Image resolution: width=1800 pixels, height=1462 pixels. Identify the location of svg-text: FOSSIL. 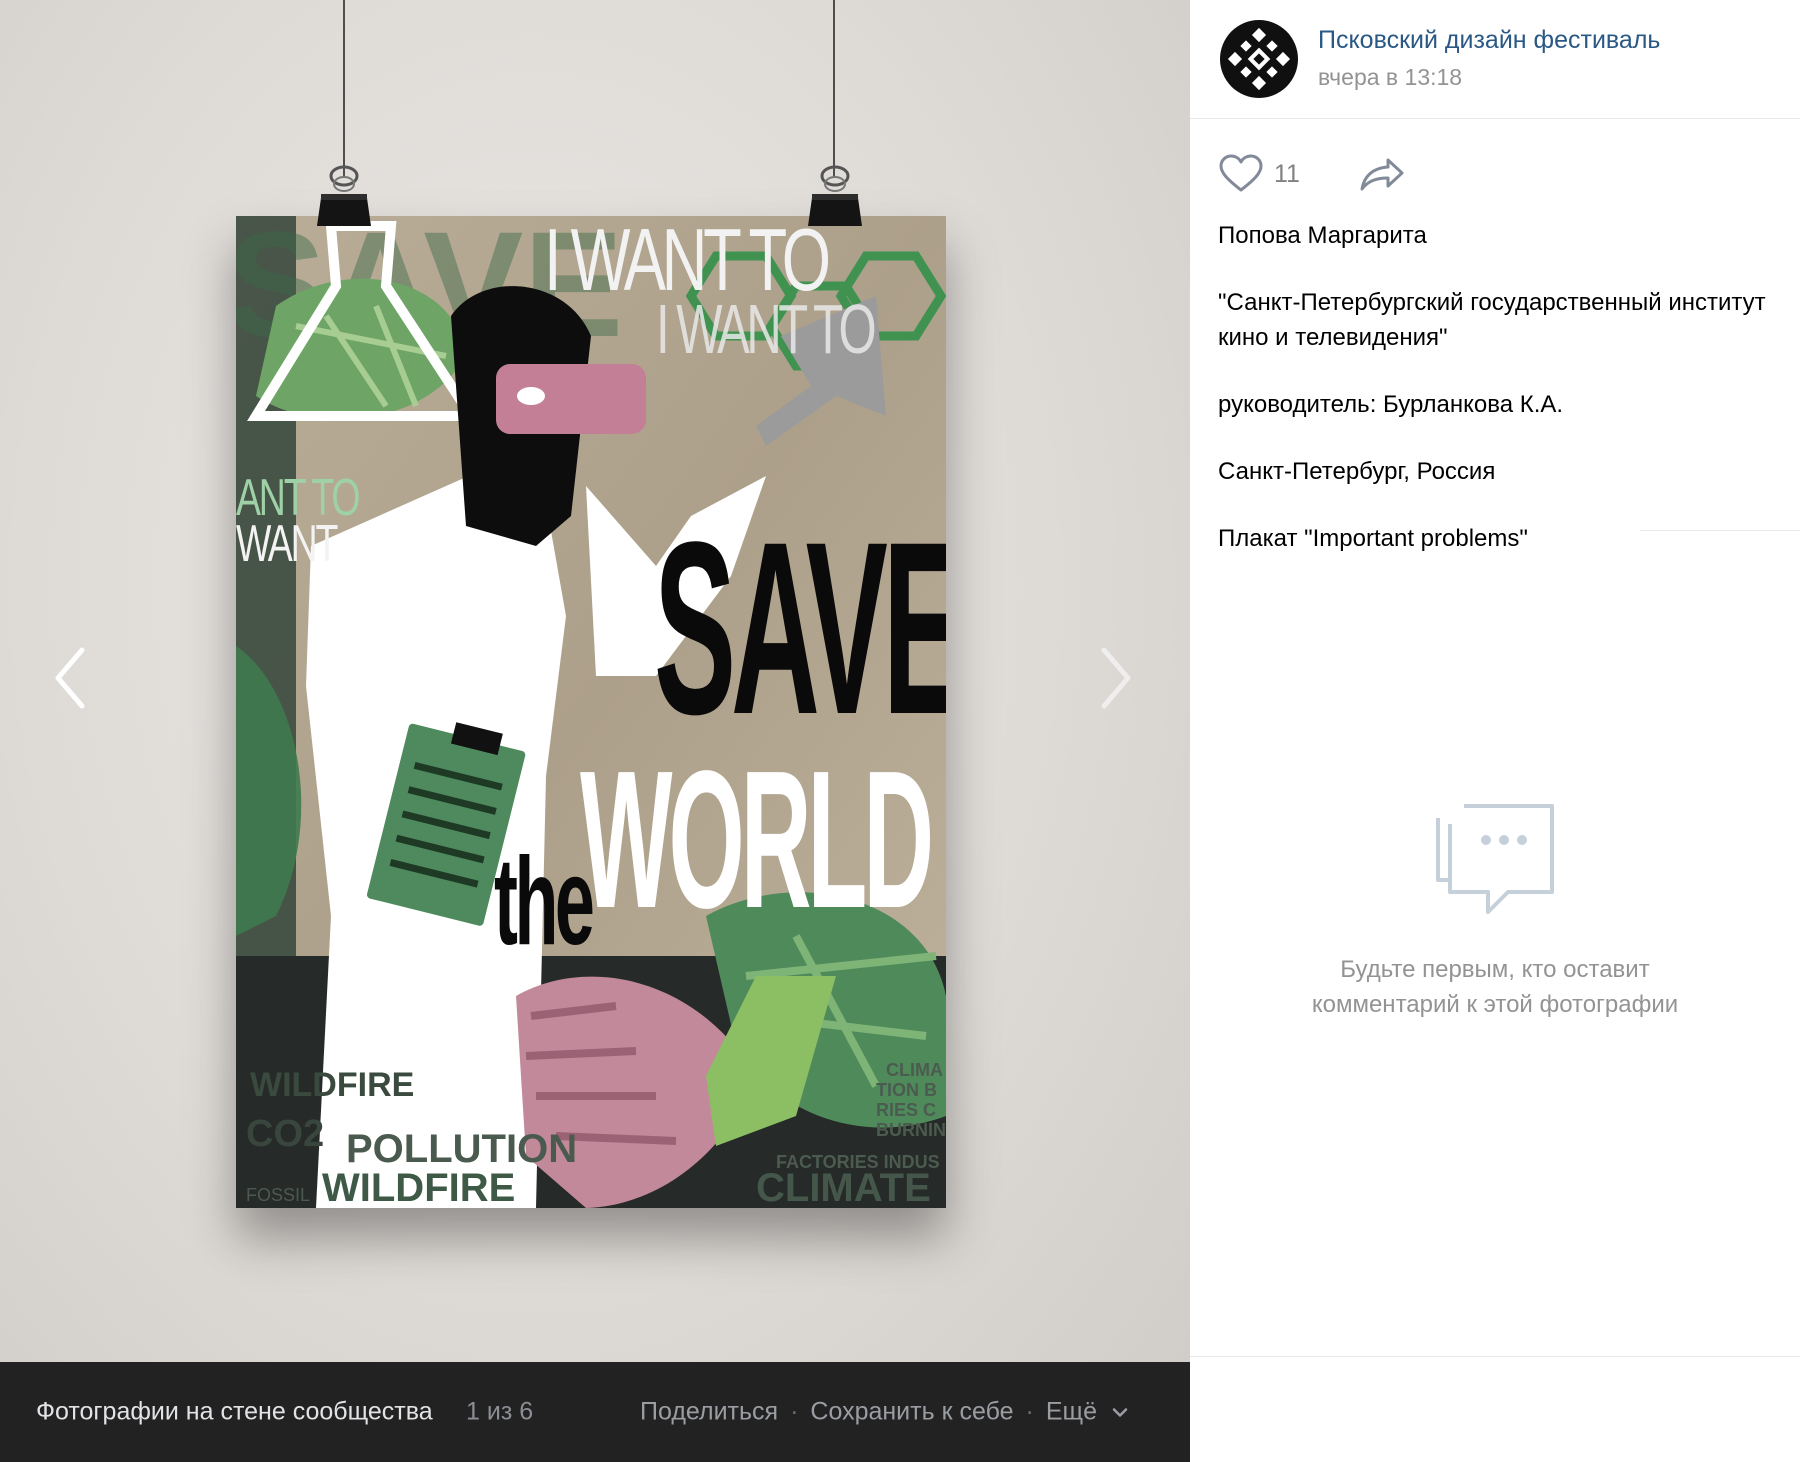
(278, 1195).